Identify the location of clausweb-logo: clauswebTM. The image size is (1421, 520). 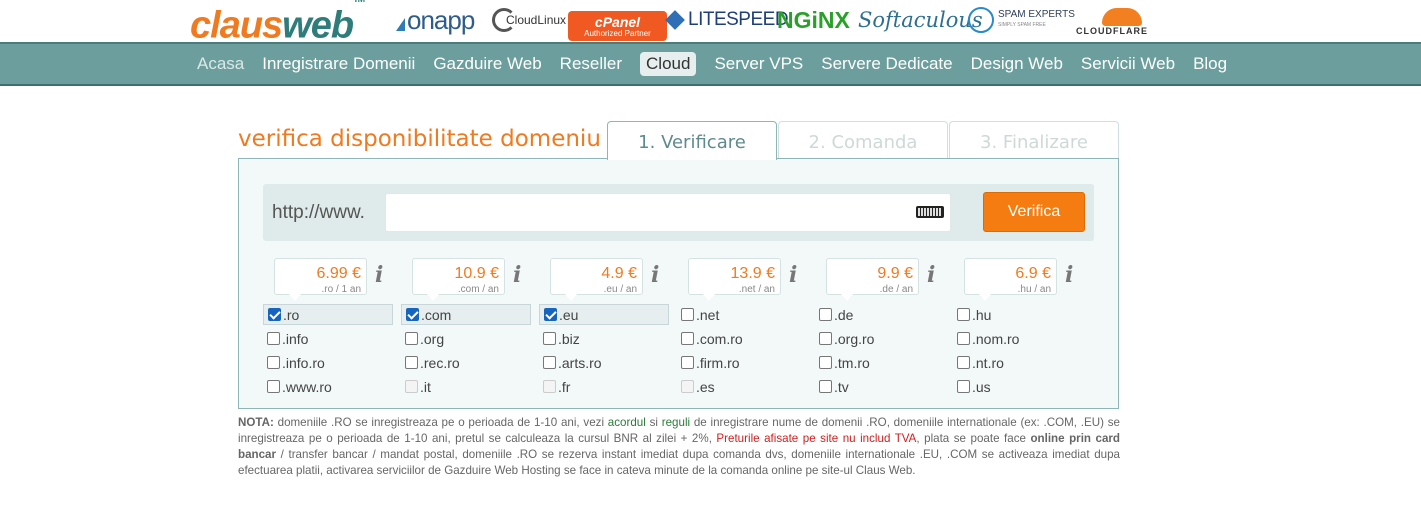
(277, 23).